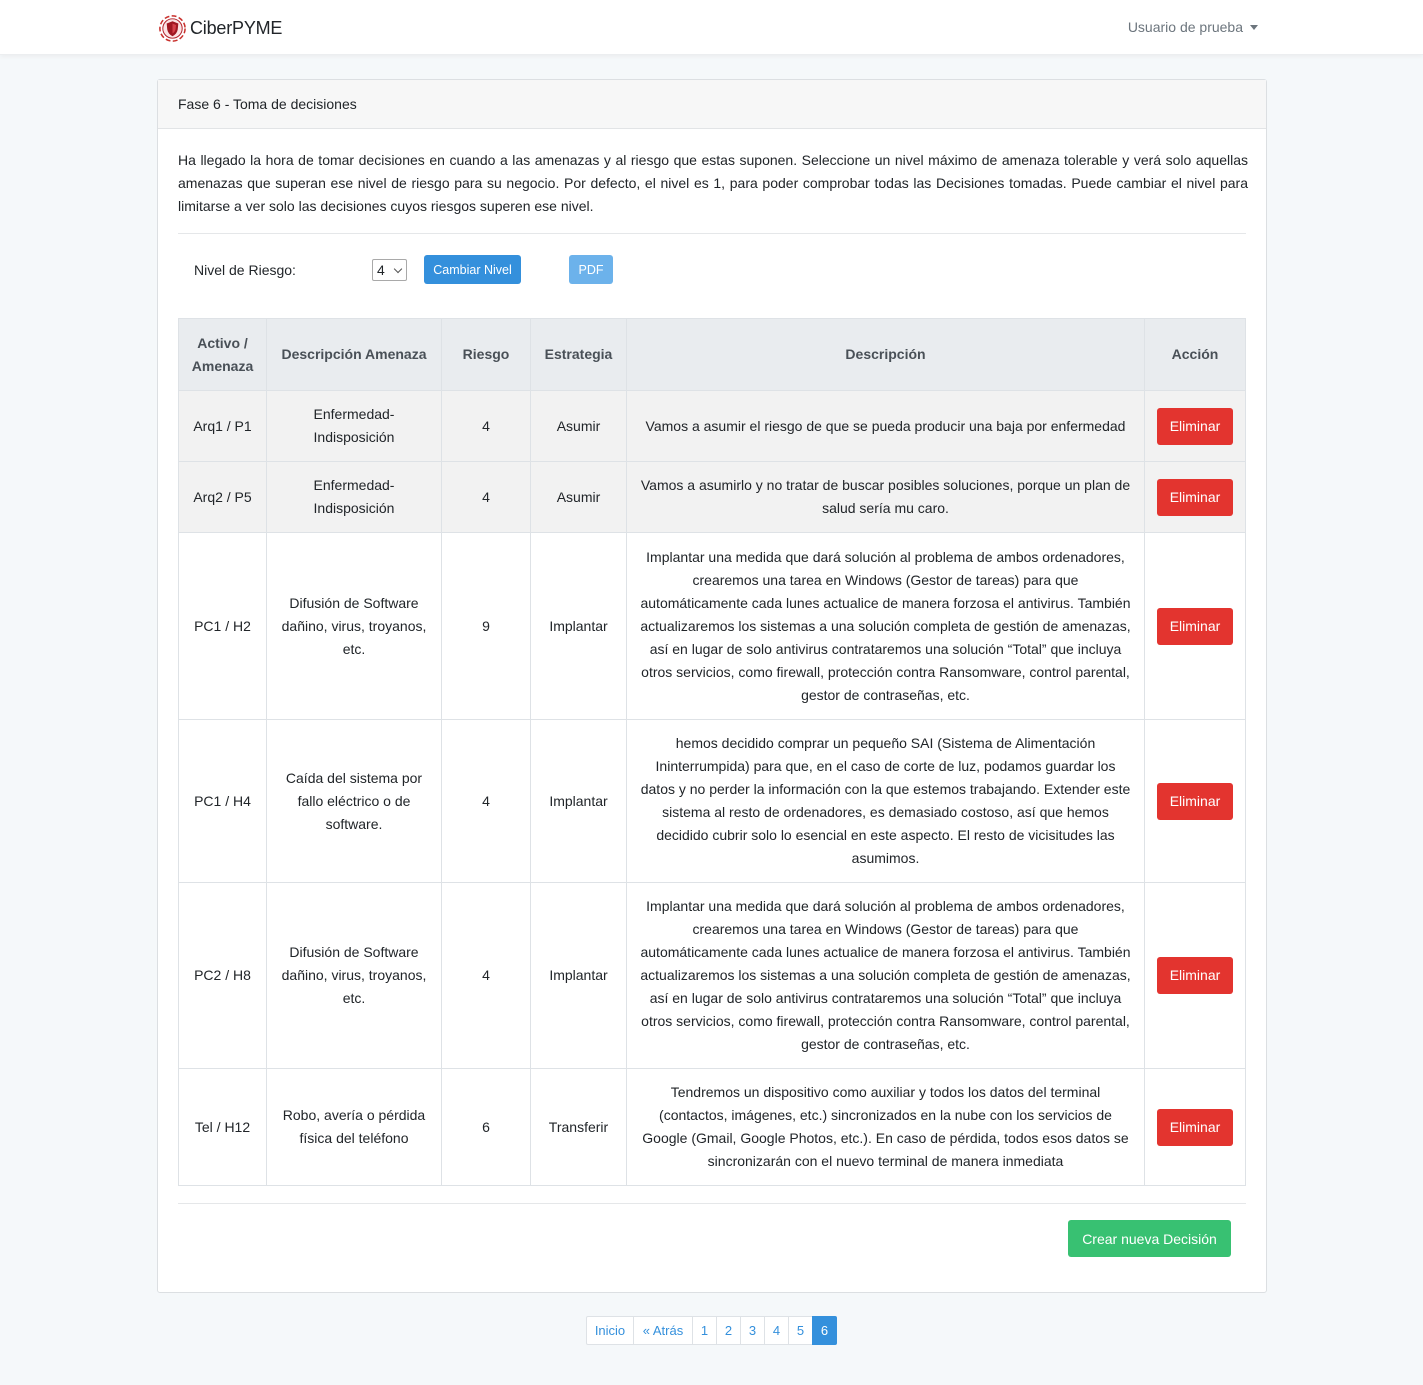  What do you see at coordinates (222, 975) in the screenshot?
I see `cell-activo: PC2 / H8` at bounding box center [222, 975].